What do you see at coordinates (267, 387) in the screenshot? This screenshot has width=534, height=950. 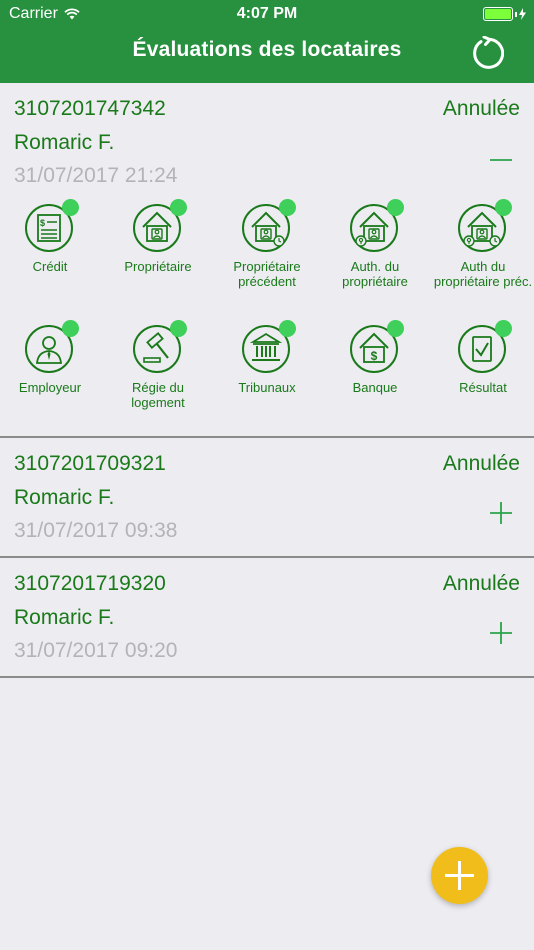 I see `check-label: Tribunaux` at bounding box center [267, 387].